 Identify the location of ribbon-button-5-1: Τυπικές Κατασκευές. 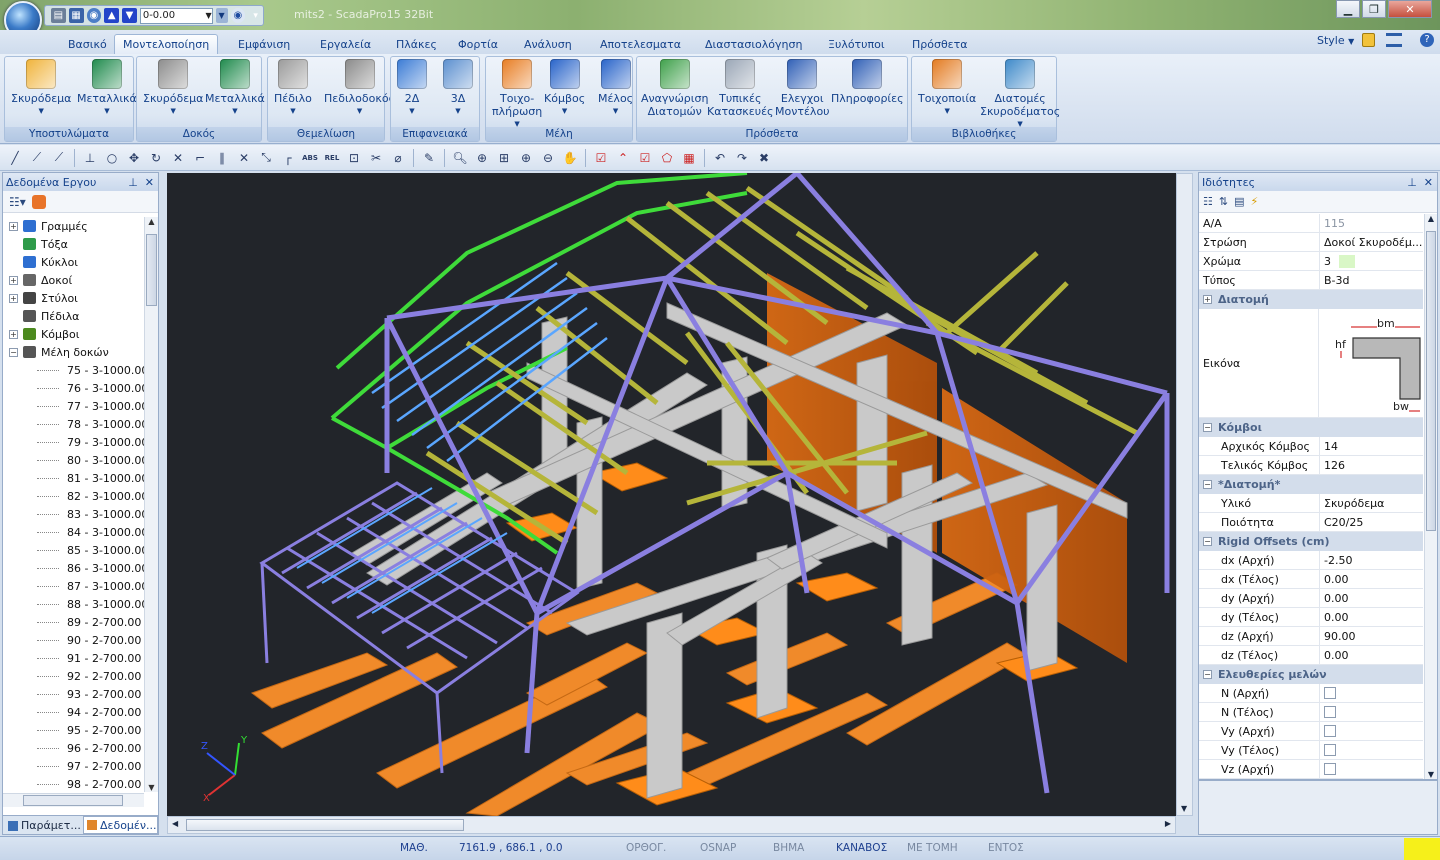
(740, 88).